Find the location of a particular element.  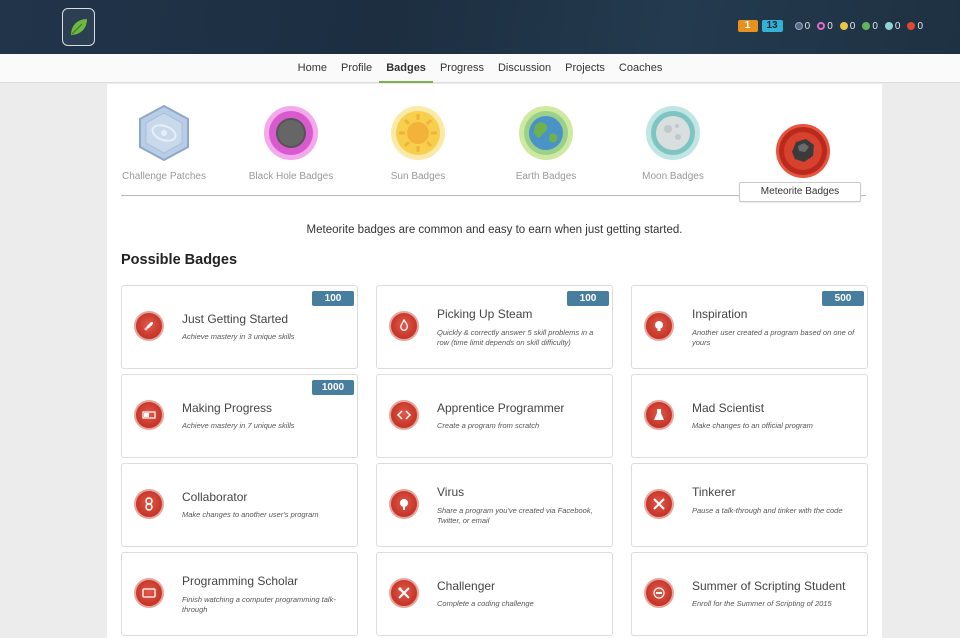

challenge-patch-icon is located at coordinates (164, 133).